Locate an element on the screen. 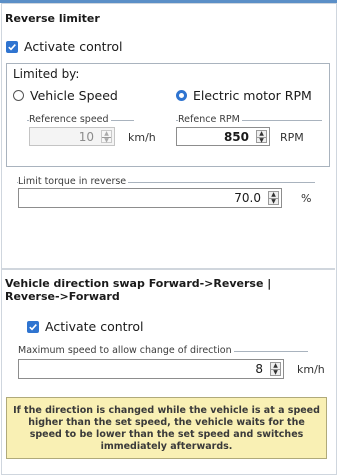 The image size is (337, 475). limited-by-label: Limited by: is located at coordinates (46, 74).